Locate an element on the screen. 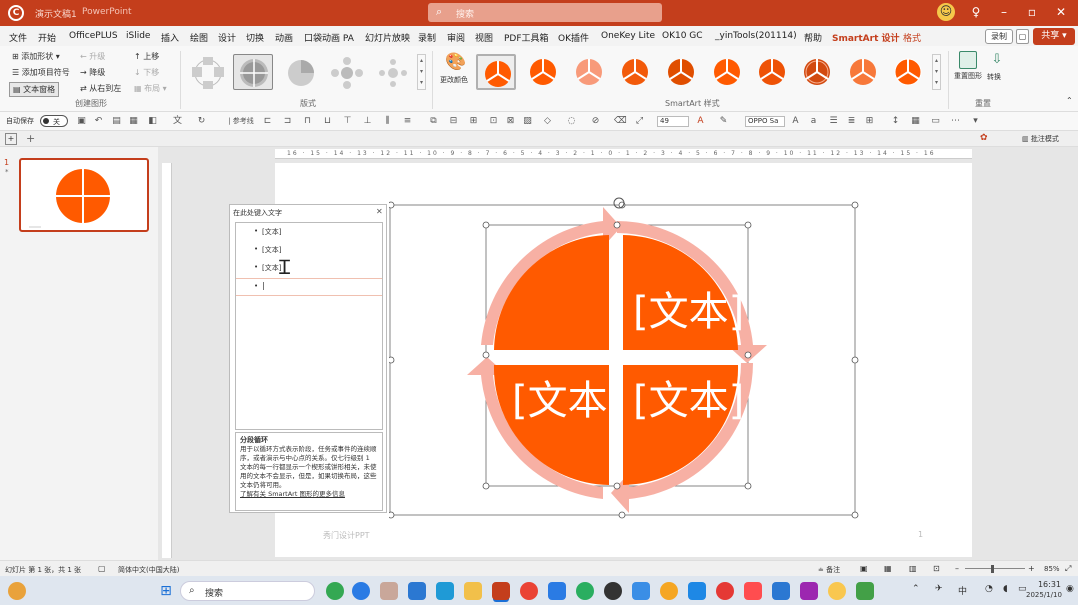  tab-yintools: _yinTools(201114) is located at coordinates (756, 36).